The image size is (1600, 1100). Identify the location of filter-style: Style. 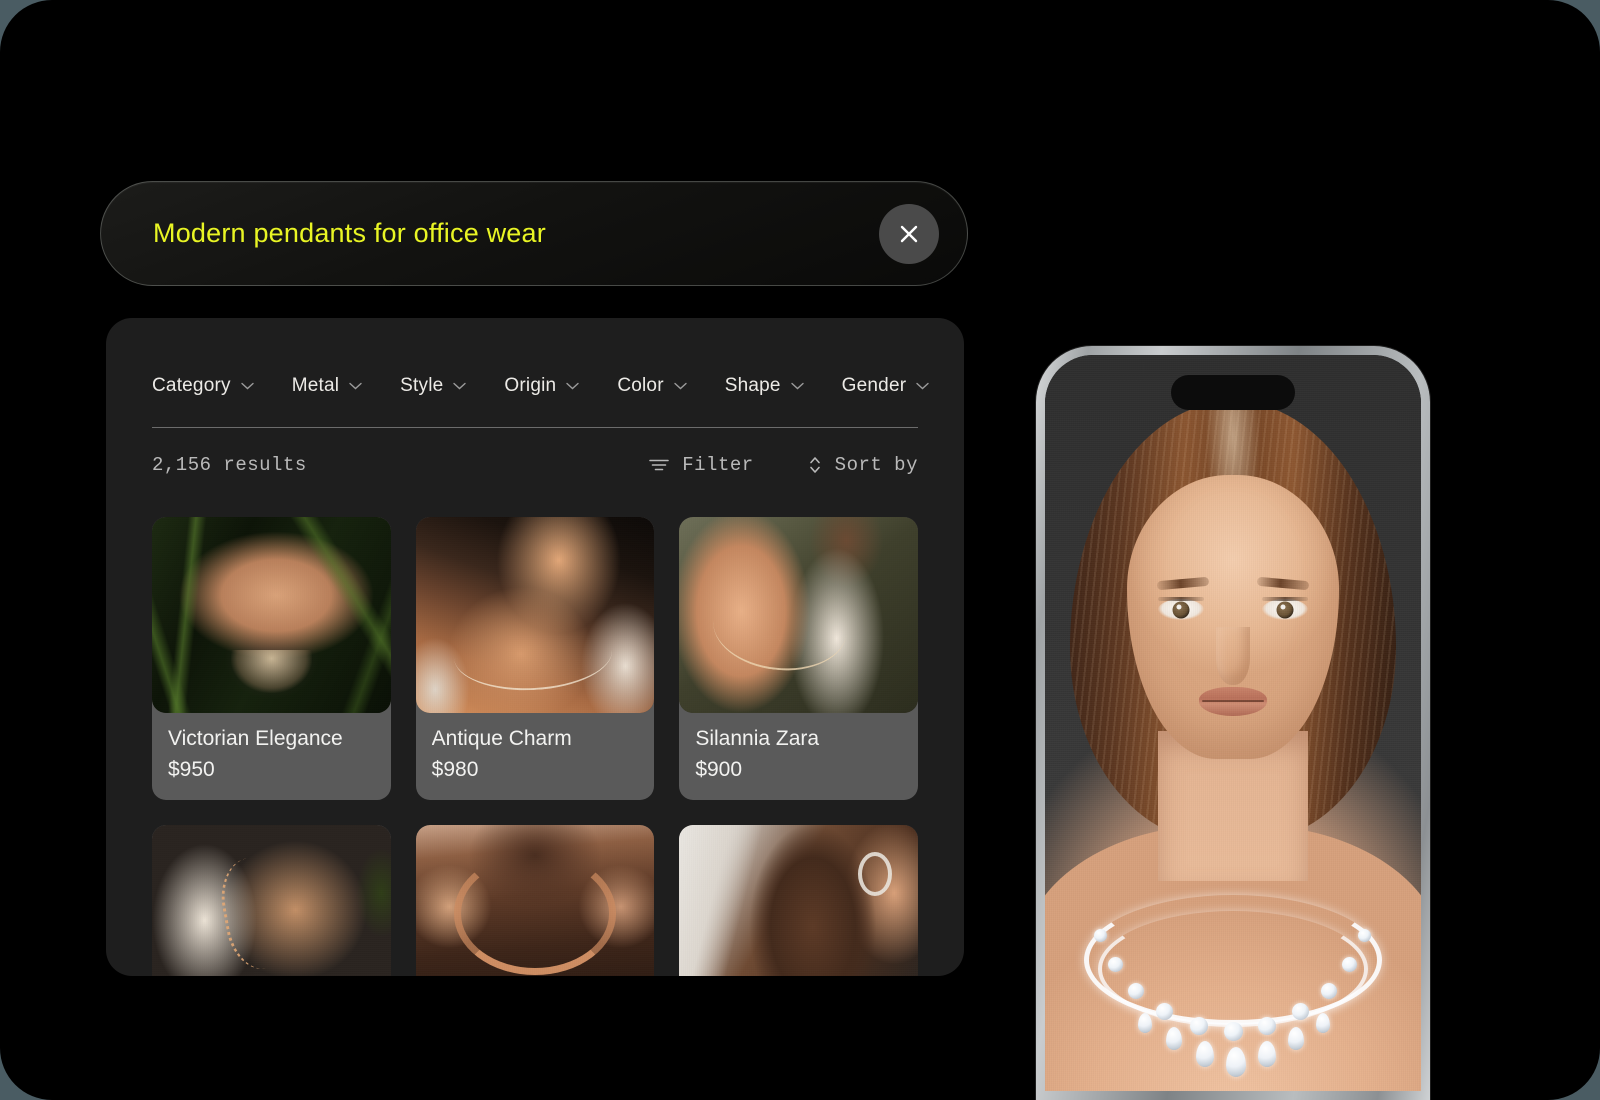
(433, 386).